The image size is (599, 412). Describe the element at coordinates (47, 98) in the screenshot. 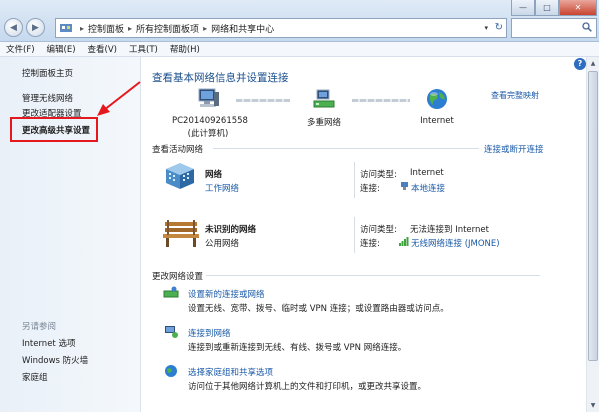

I see `sidebar-item-manage-wireless: 管理无线网络` at that location.